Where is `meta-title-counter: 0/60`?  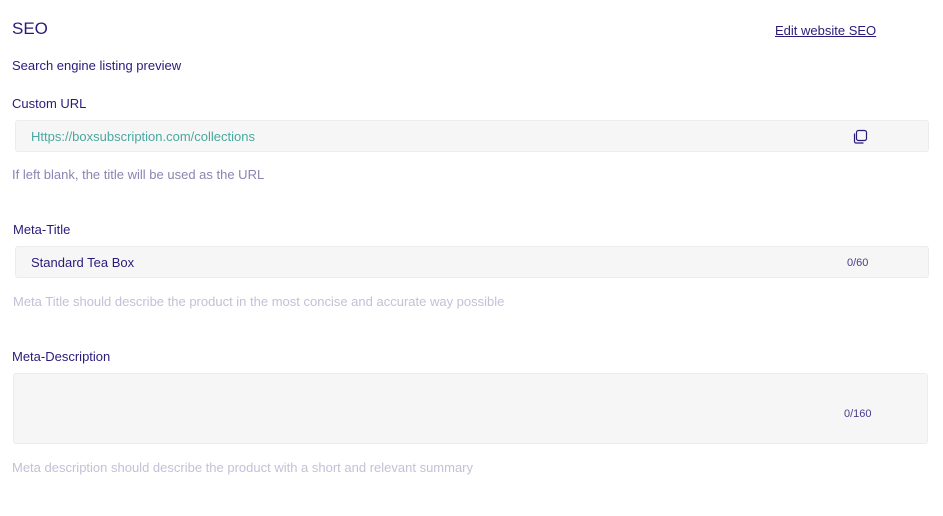 meta-title-counter: 0/60 is located at coordinates (858, 263).